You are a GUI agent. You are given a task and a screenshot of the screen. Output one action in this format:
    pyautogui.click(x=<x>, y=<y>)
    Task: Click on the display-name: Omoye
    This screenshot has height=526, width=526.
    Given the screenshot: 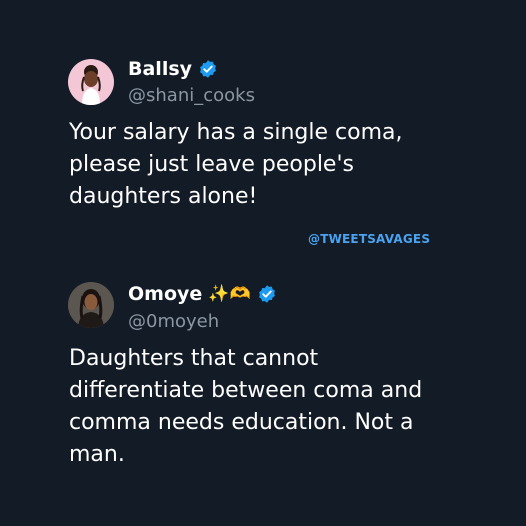 What is the action you would take?
    pyautogui.click(x=165, y=294)
    